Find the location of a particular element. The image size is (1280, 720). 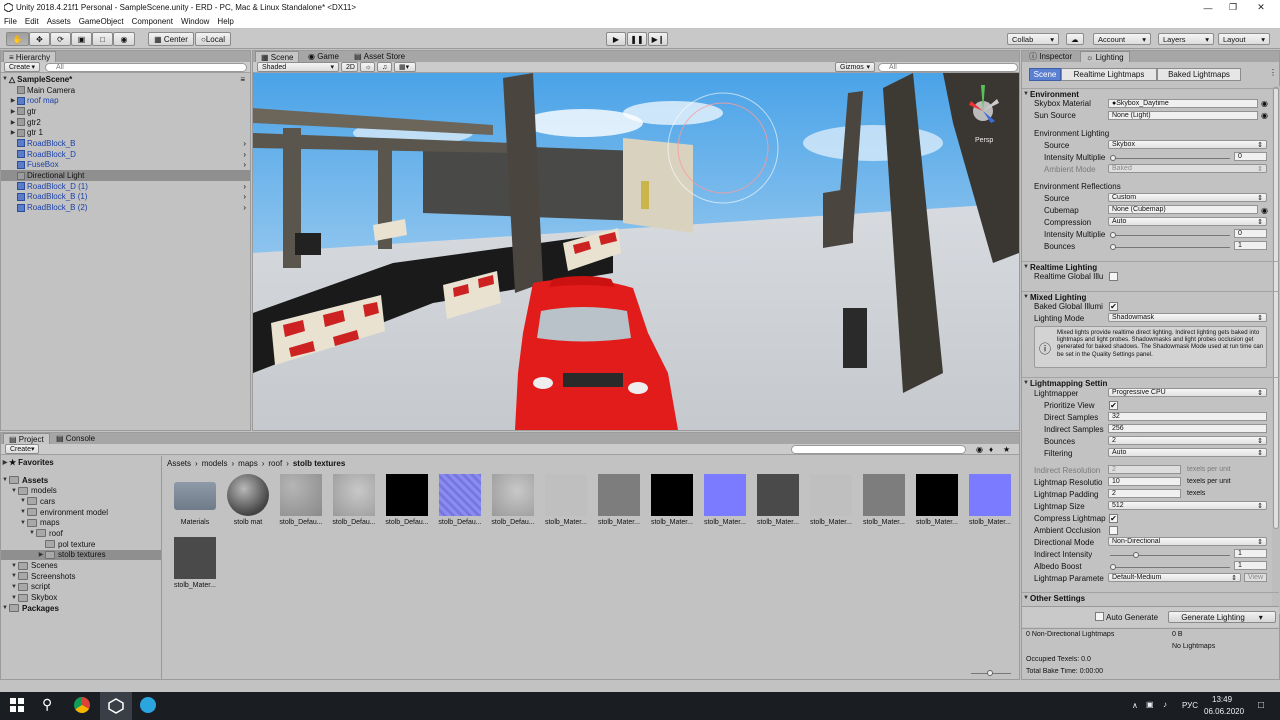

favorites-item: ▶ ★ Favorites is located at coordinates (81, 461).